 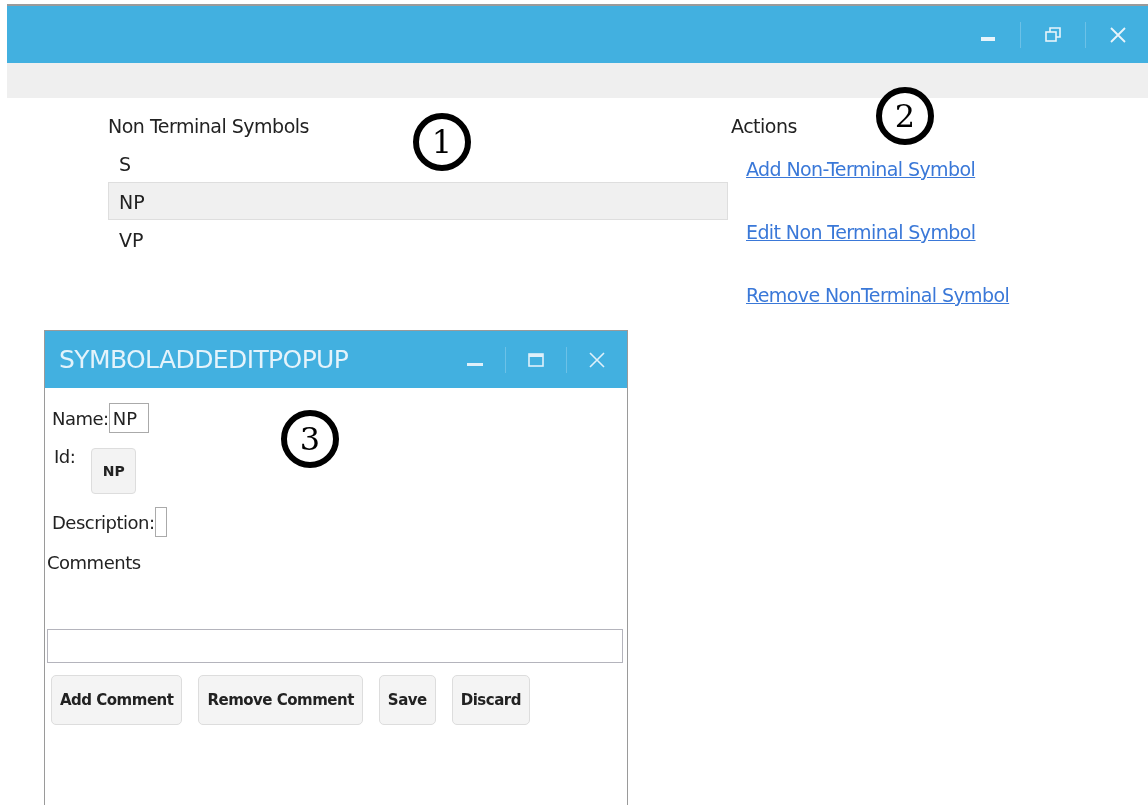 I want to click on name-field: NP, so click(x=128, y=418).